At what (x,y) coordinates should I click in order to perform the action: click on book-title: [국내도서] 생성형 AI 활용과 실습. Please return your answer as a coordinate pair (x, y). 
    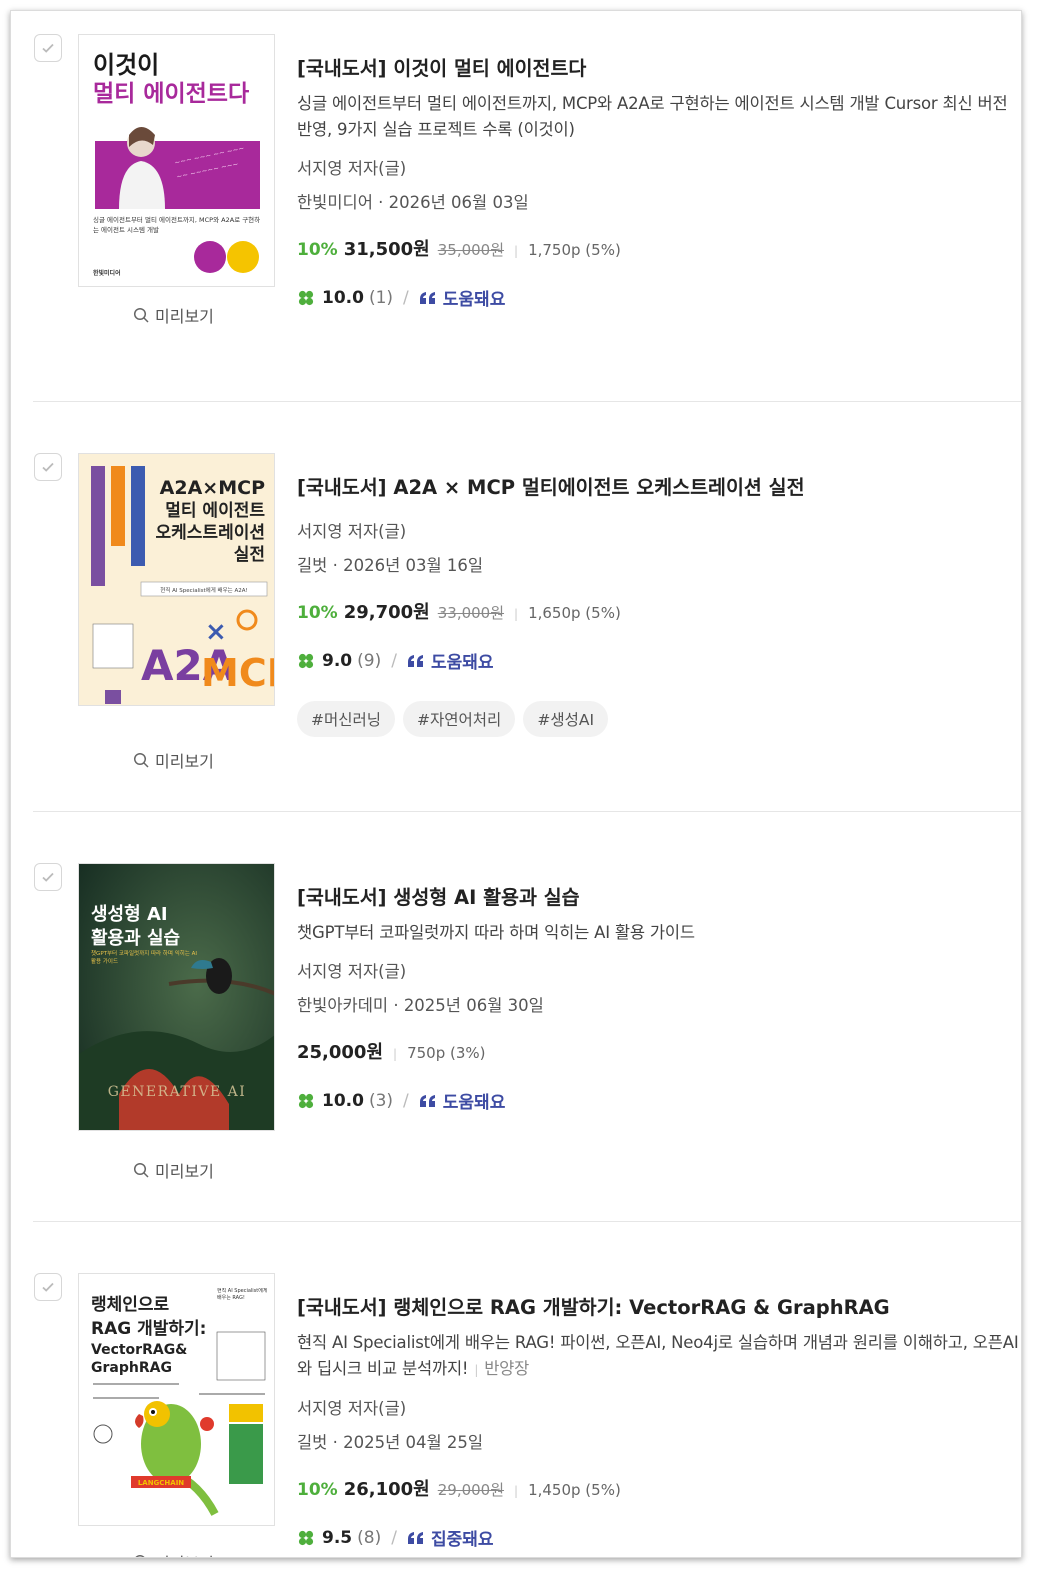
    Looking at the image, I should click on (658, 898).